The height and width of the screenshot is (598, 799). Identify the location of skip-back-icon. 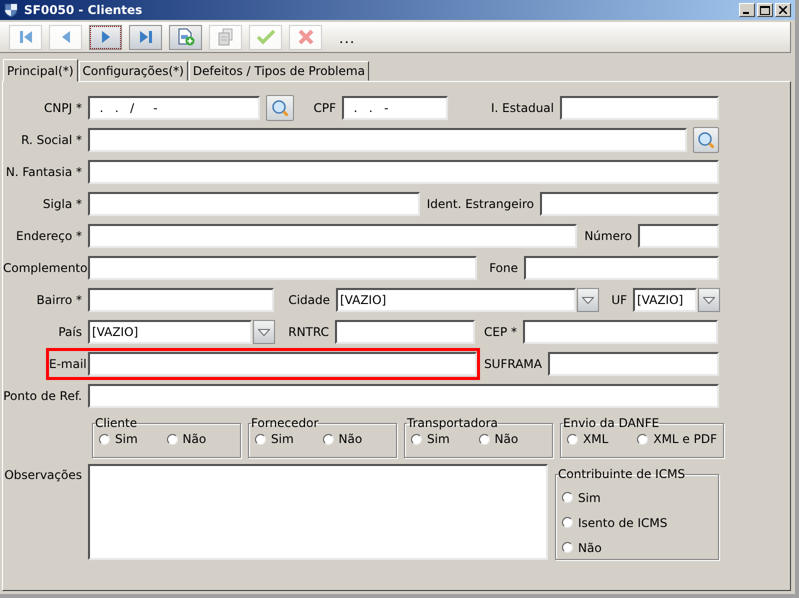
(26, 37).